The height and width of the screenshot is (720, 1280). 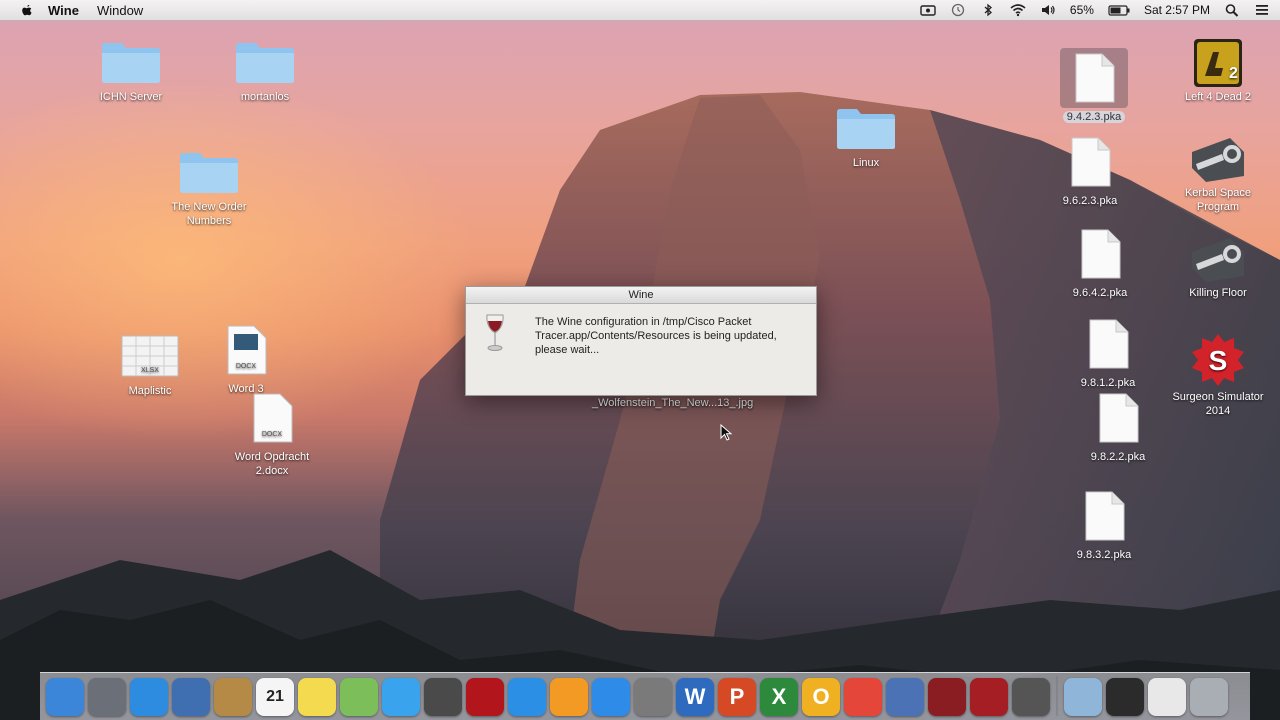 I want to click on apple-menu-icon, so click(x=27, y=10).